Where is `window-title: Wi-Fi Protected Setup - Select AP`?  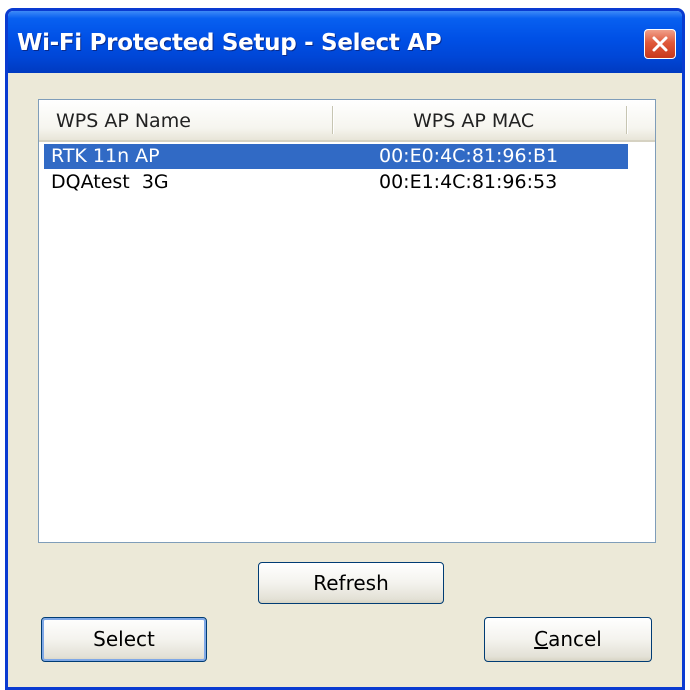 window-title: Wi-Fi Protected Setup - Select AP is located at coordinates (229, 43).